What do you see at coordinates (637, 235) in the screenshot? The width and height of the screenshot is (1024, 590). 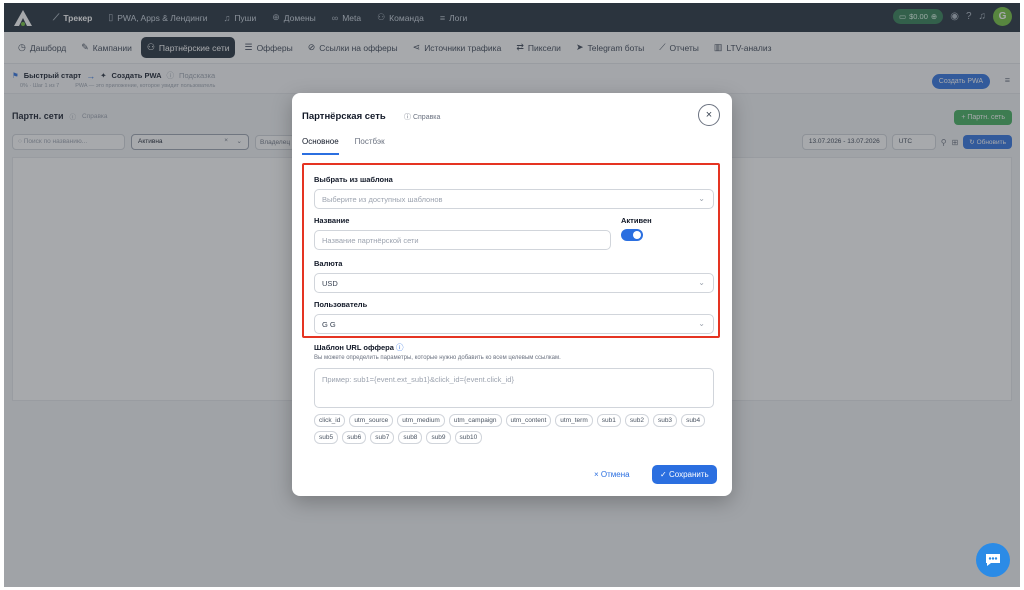 I see `toggle-knob` at bounding box center [637, 235].